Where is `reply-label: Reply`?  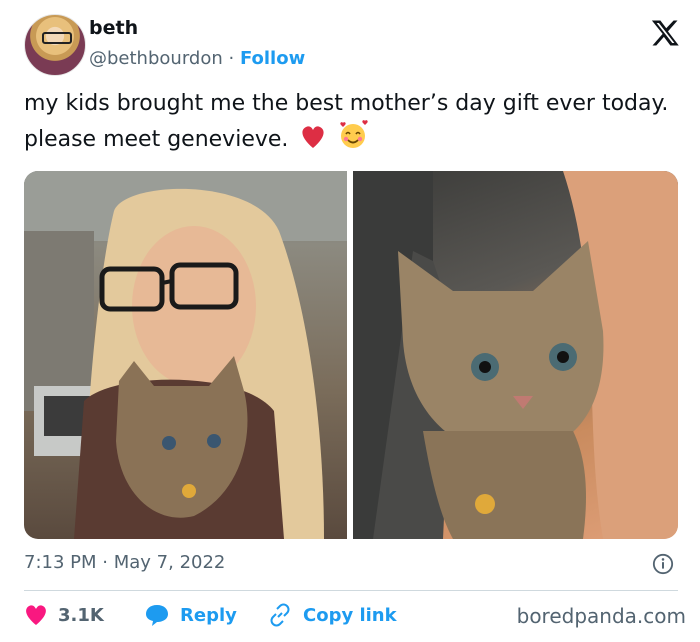 reply-label: Reply is located at coordinates (208, 615).